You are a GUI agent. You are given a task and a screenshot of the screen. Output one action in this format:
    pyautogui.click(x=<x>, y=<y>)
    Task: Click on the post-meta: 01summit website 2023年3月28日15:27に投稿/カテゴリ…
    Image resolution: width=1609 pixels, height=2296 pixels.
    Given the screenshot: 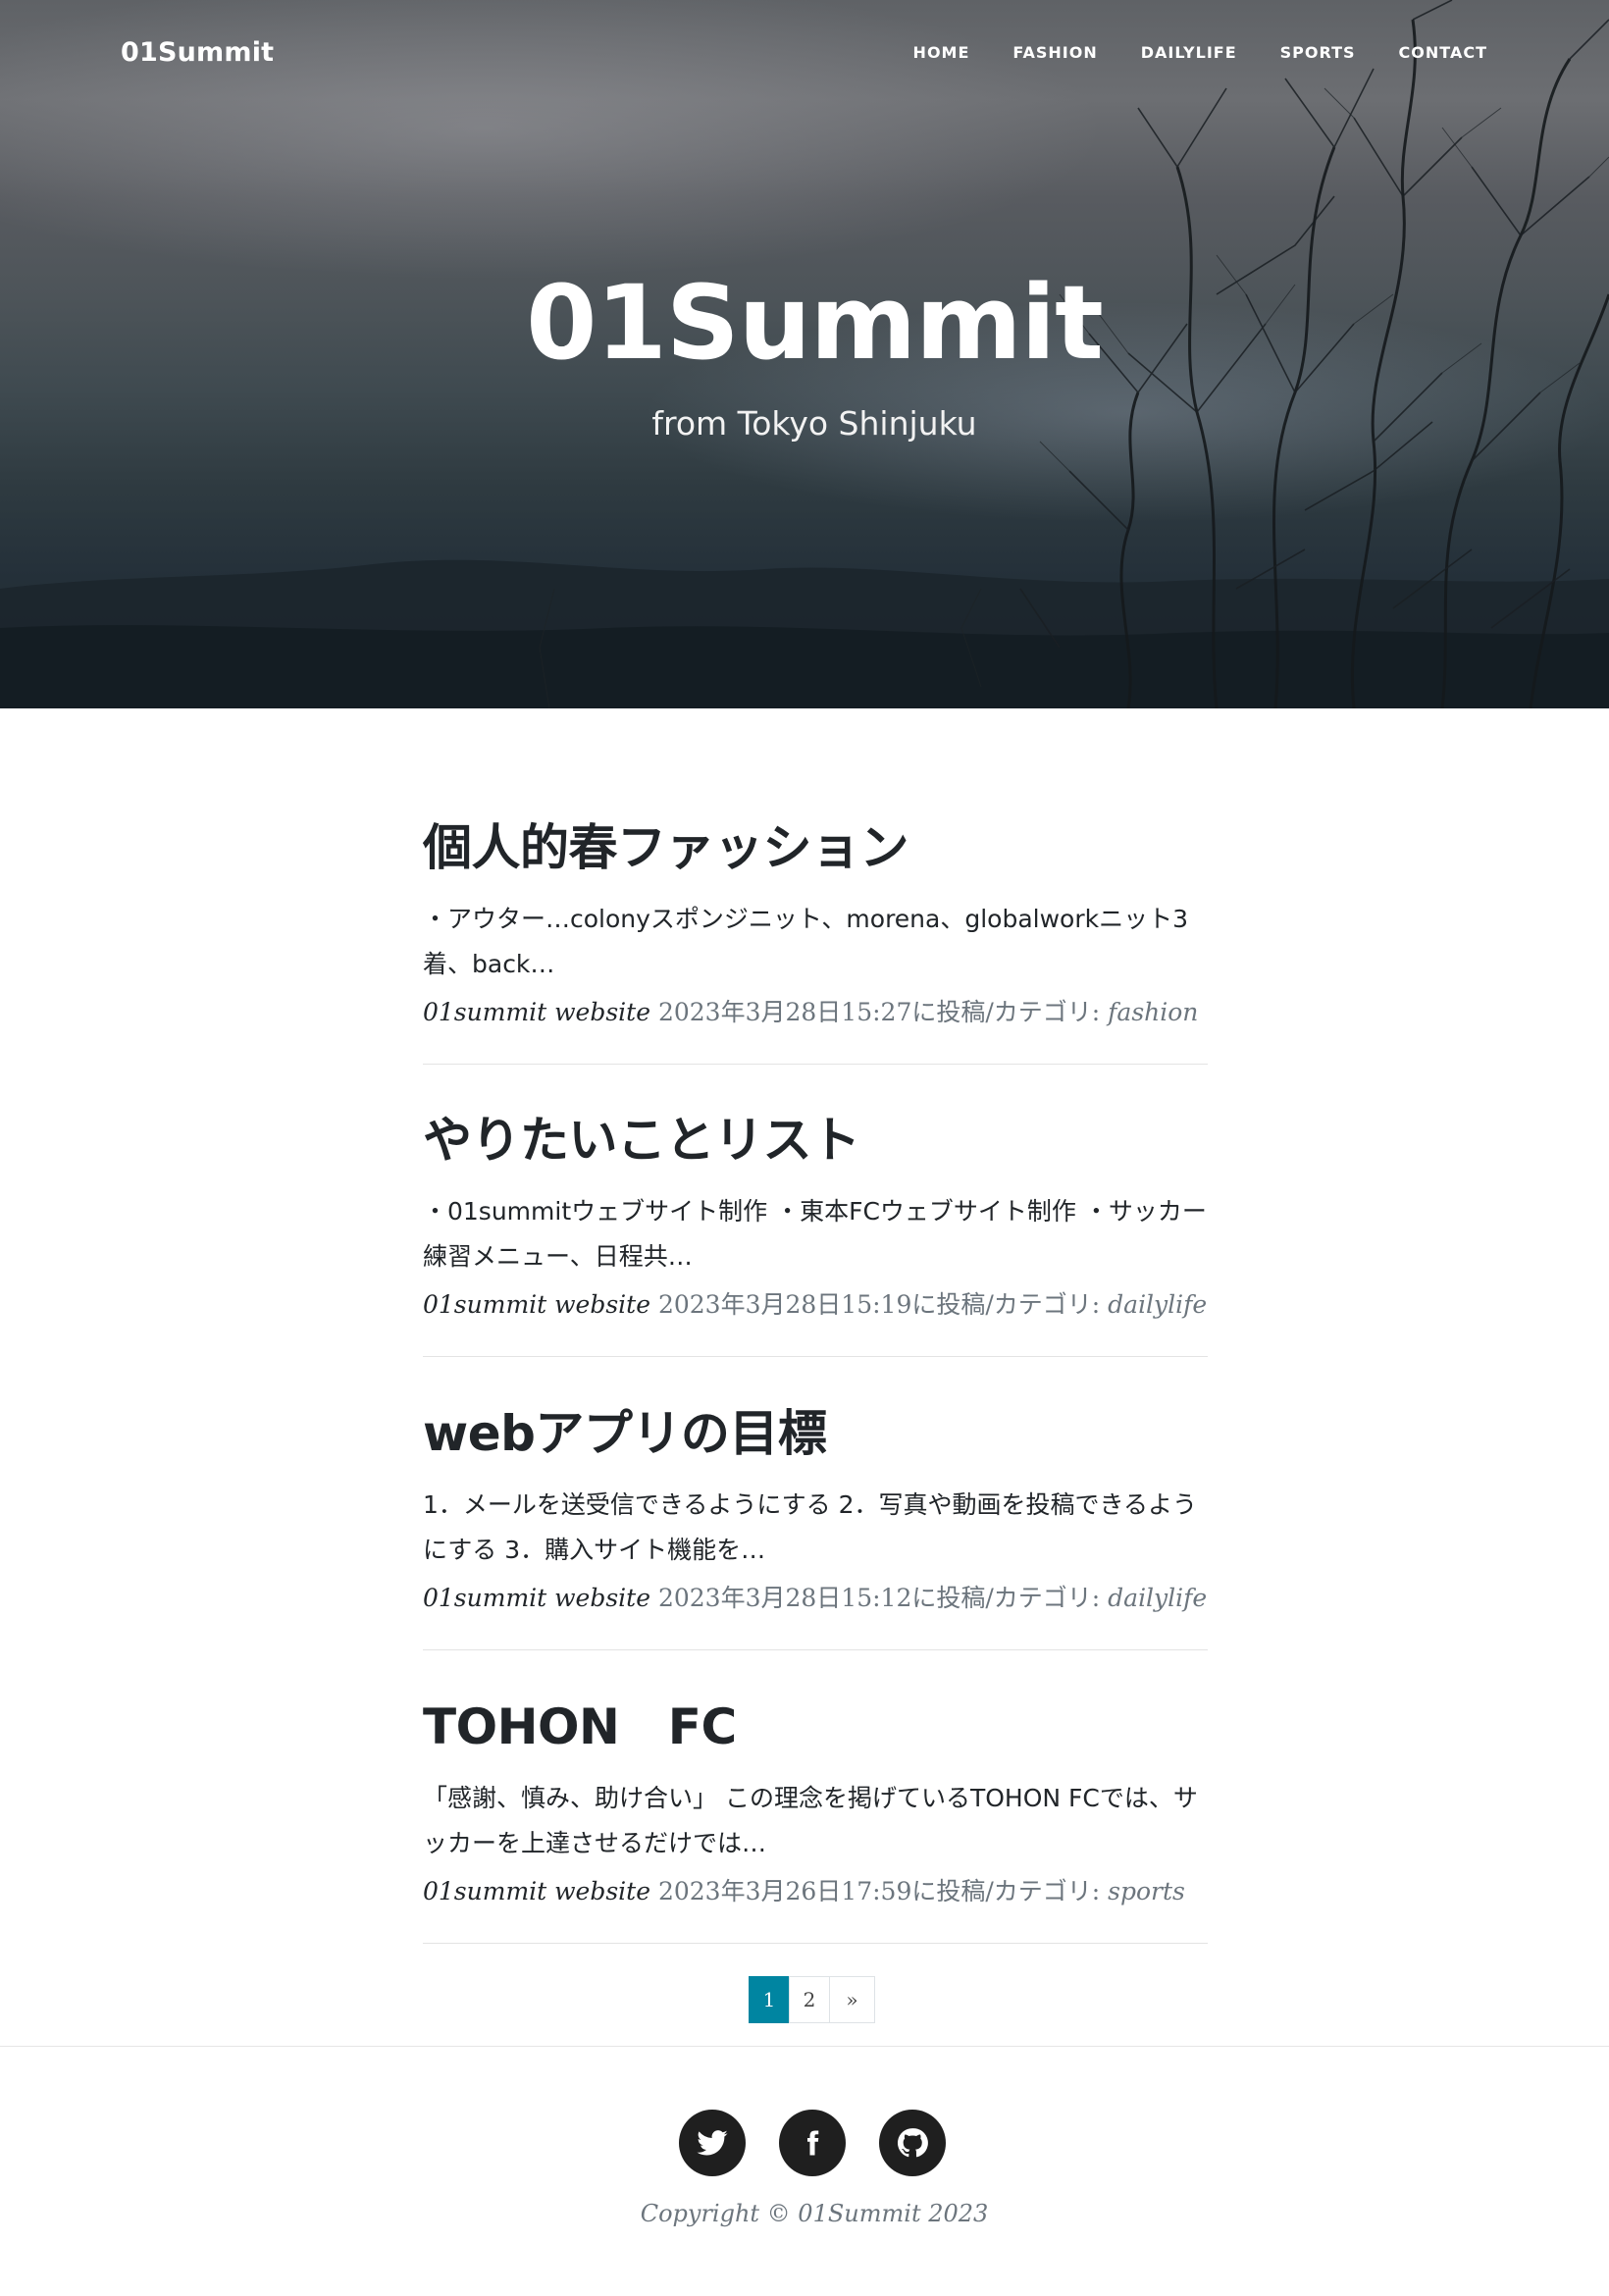 What is the action you would take?
    pyautogui.click(x=815, y=1010)
    